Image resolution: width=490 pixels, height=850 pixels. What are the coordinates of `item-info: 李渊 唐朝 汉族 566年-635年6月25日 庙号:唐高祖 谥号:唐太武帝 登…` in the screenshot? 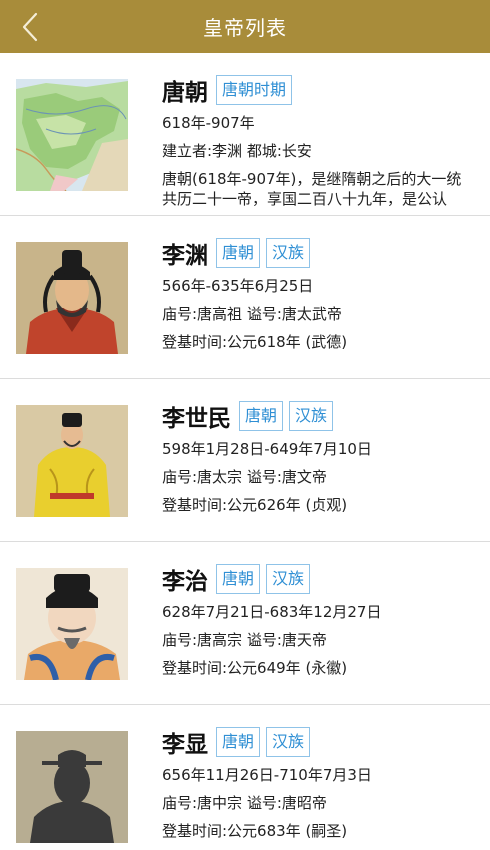 It's located at (326, 294).